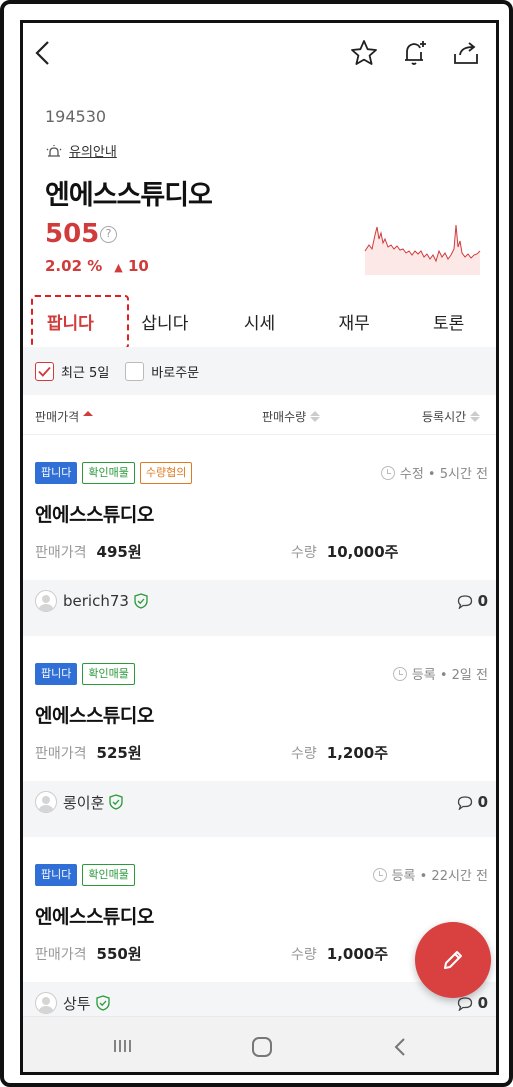 The height and width of the screenshot is (1087, 513). What do you see at coordinates (88, 752) in the screenshot?
I see `listing-price: 판매가격 525원` at bounding box center [88, 752].